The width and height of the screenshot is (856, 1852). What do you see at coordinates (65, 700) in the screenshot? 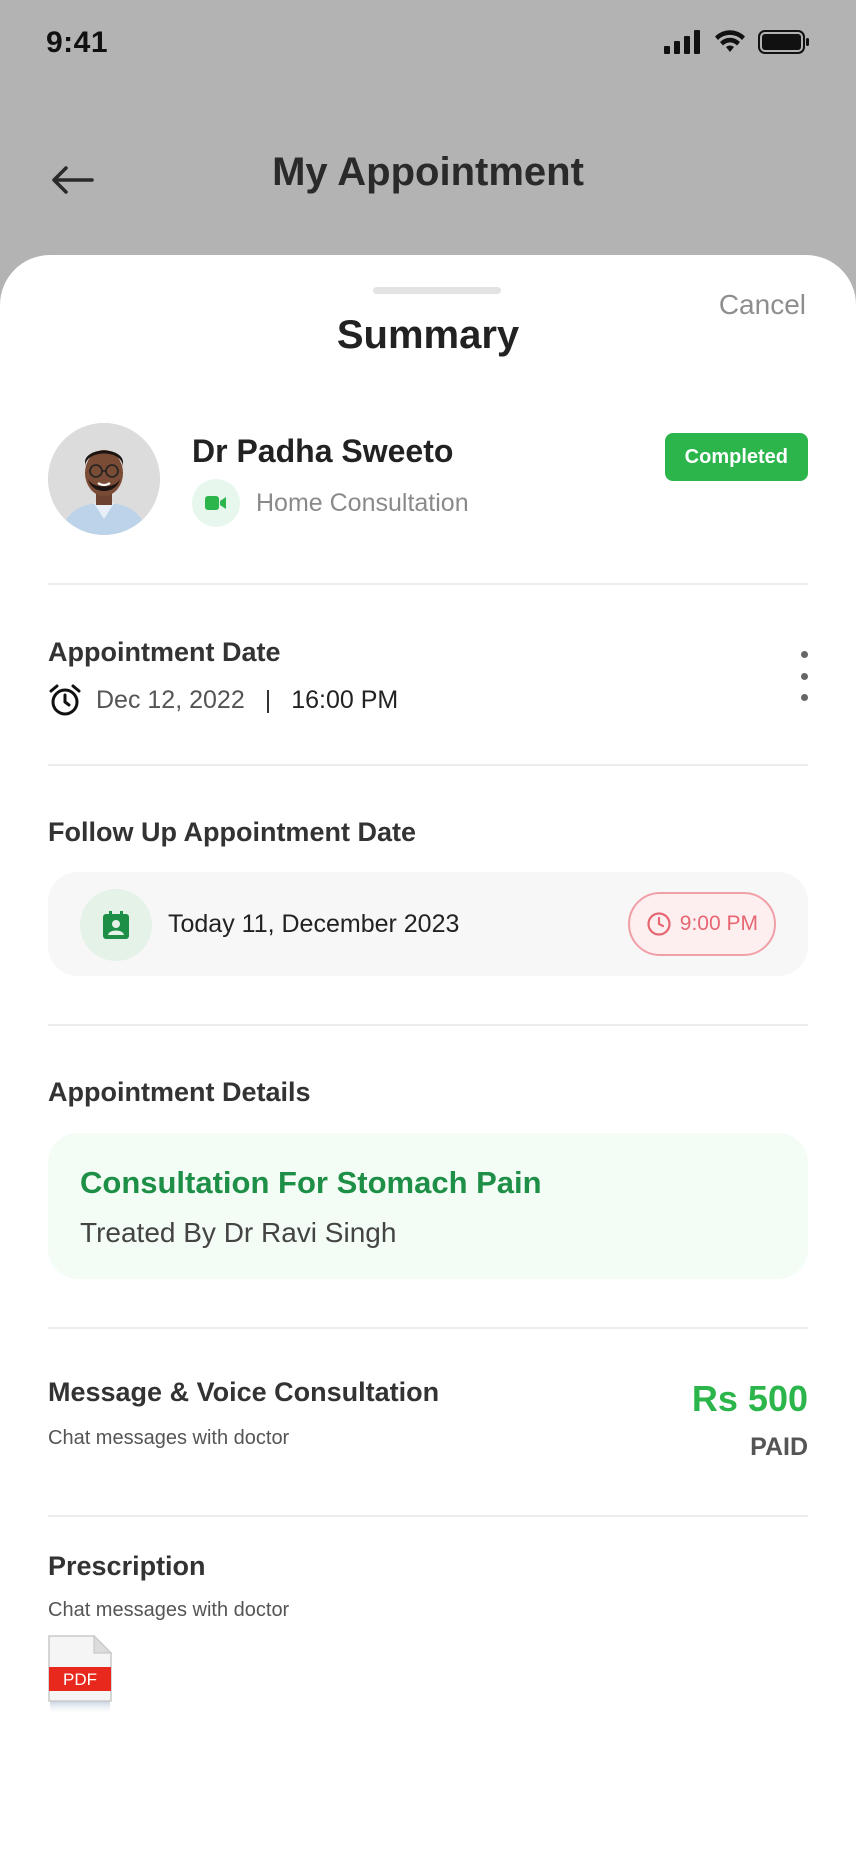
I see `alarm-clock-icon` at bounding box center [65, 700].